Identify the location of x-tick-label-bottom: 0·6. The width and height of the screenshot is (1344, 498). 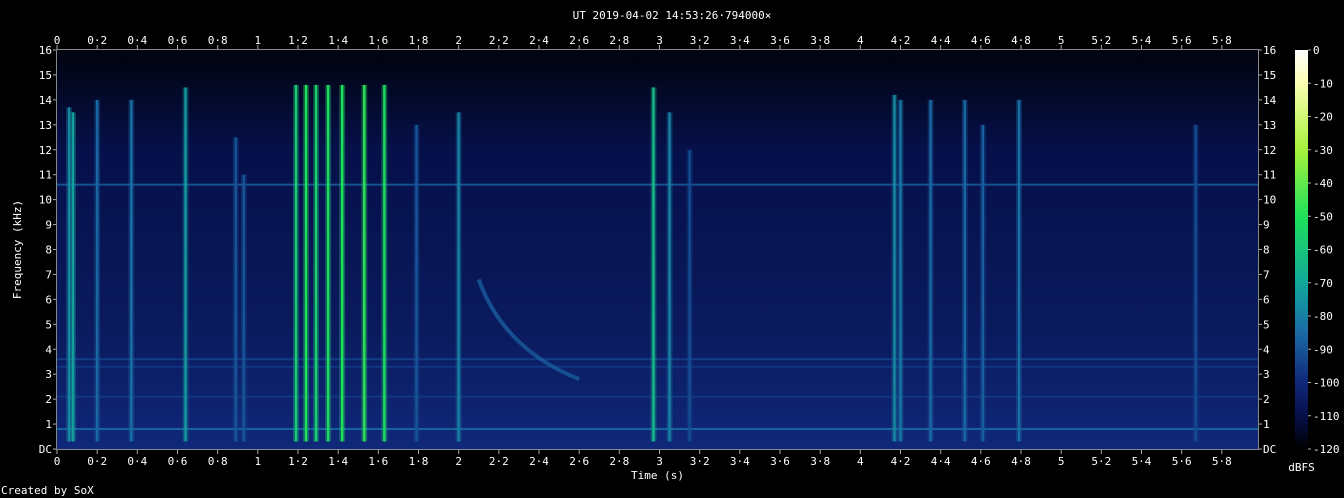
(178, 461).